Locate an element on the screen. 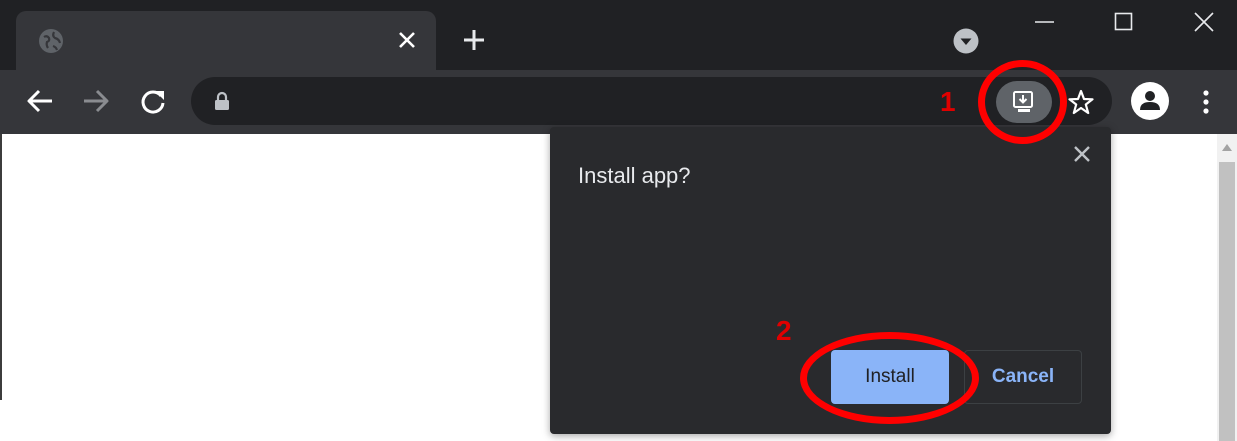 Image resolution: width=1237 pixels, height=441 pixels. annotation-step-2-number: 2 is located at coordinates (784, 330).